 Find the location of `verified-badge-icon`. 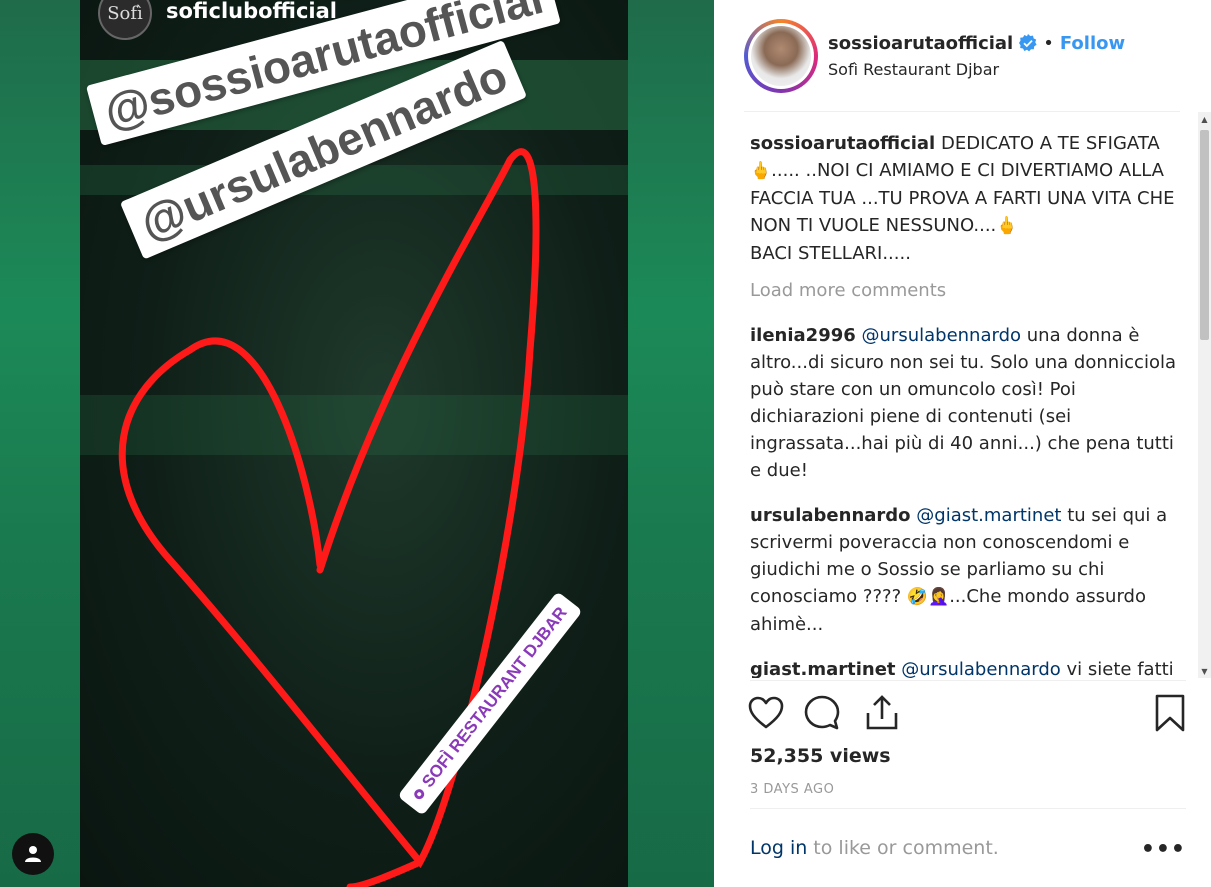

verified-badge-icon is located at coordinates (1028, 43).